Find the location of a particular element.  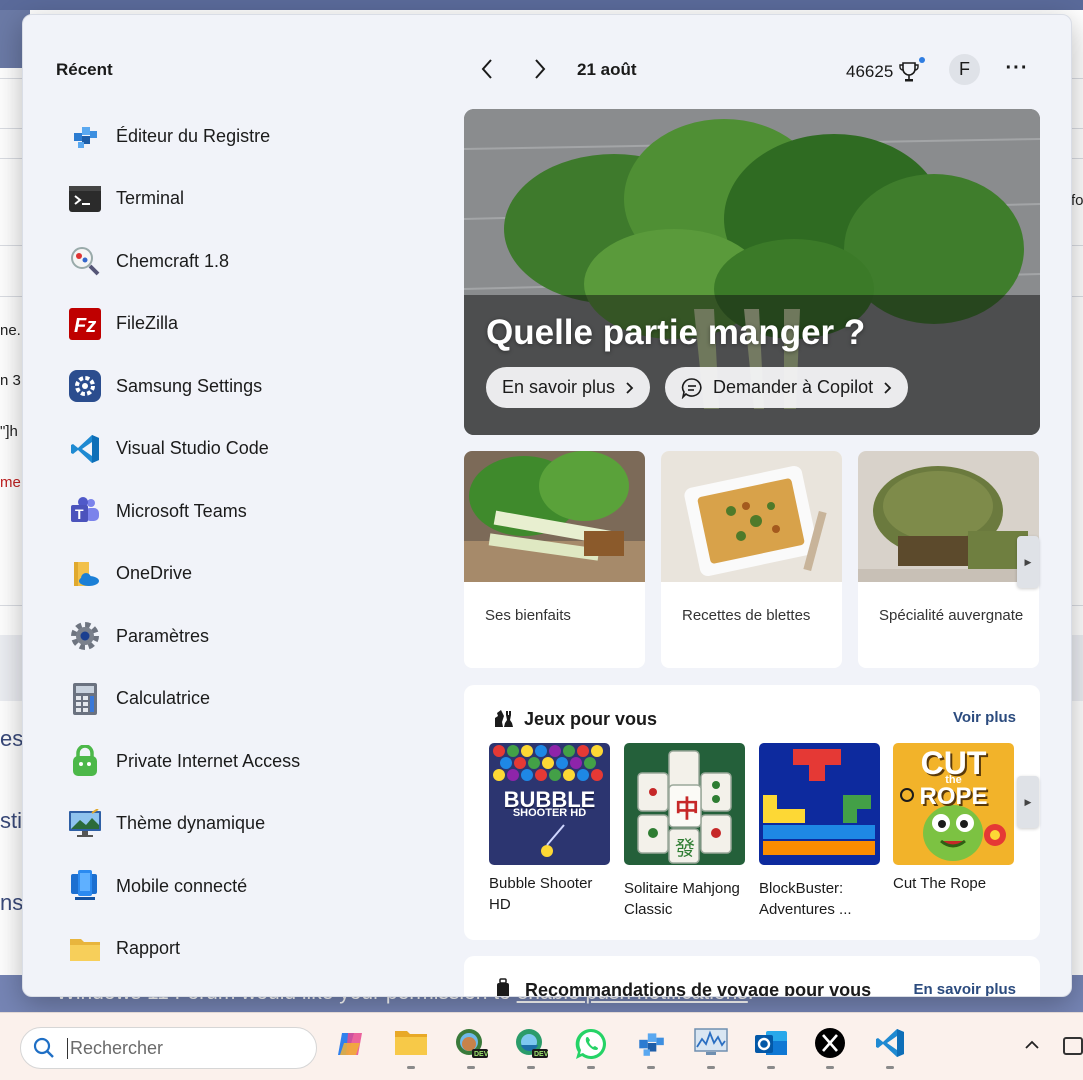

learn-more-label: En savoir plus is located at coordinates (559, 387).